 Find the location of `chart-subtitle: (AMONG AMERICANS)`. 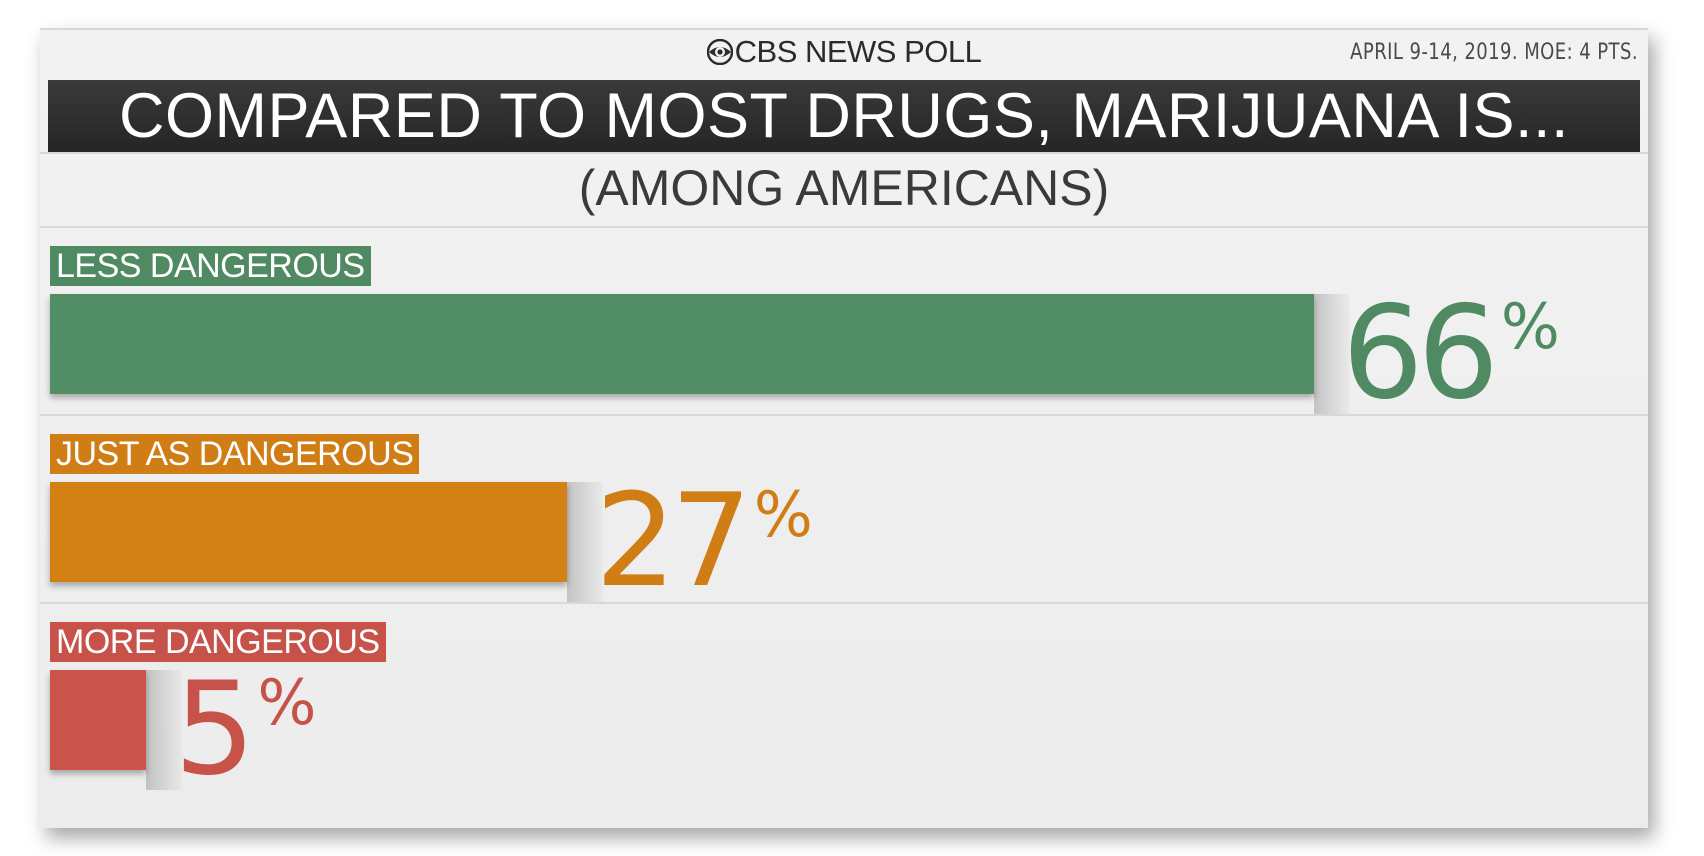

chart-subtitle: (AMONG AMERICANS) is located at coordinates (844, 188).